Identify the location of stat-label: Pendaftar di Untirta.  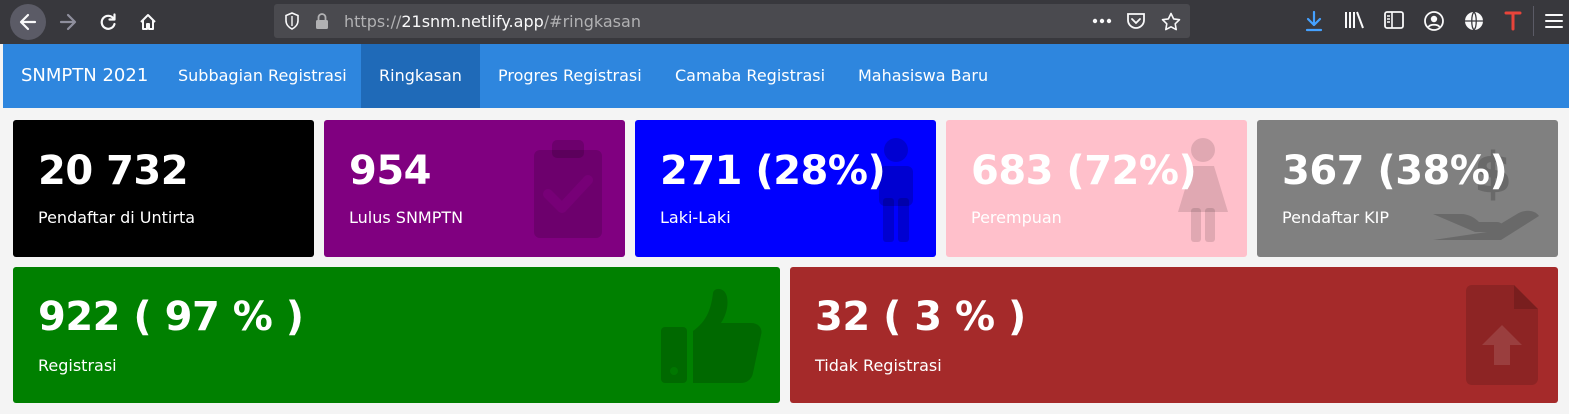
(117, 217).